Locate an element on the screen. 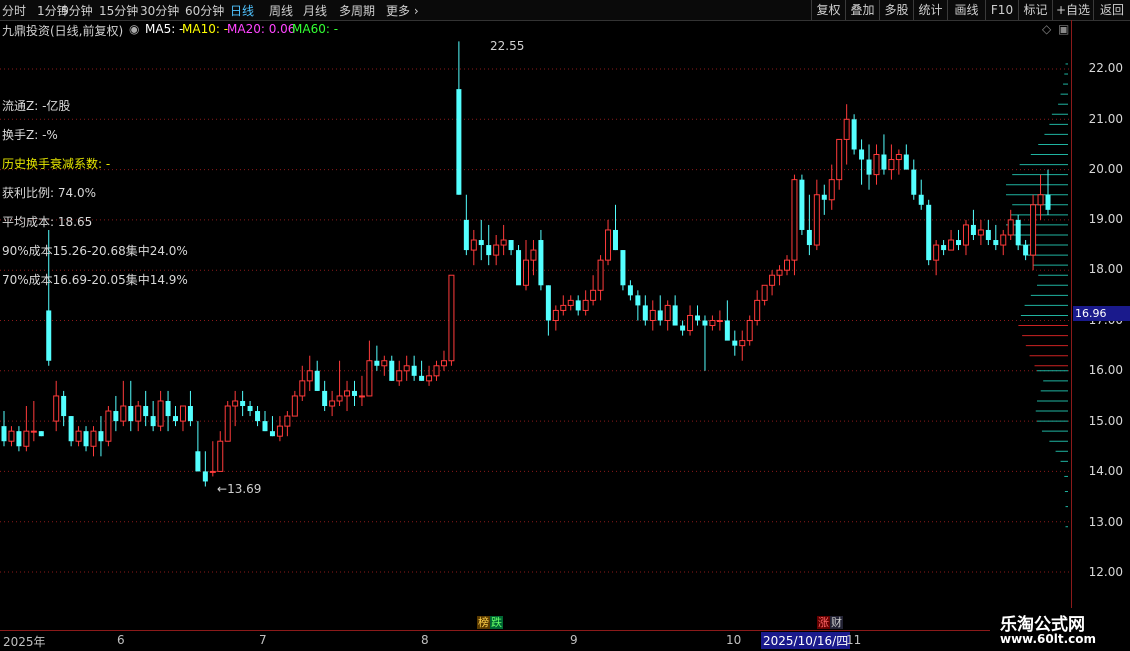  avg-cost-text: 平均成本: 18.65 is located at coordinates (47, 222).